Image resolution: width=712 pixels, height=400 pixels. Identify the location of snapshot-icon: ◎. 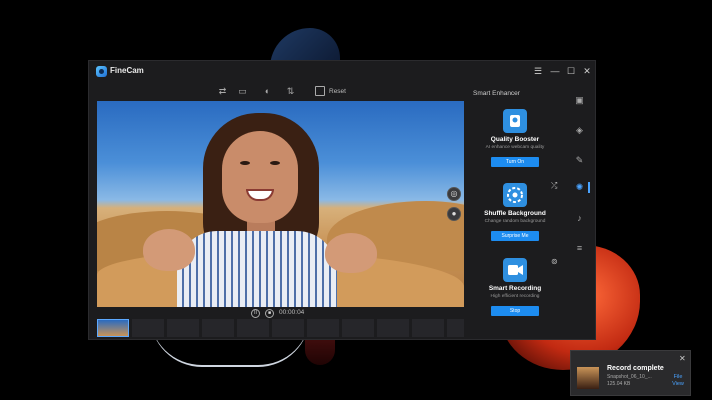
(454, 194).